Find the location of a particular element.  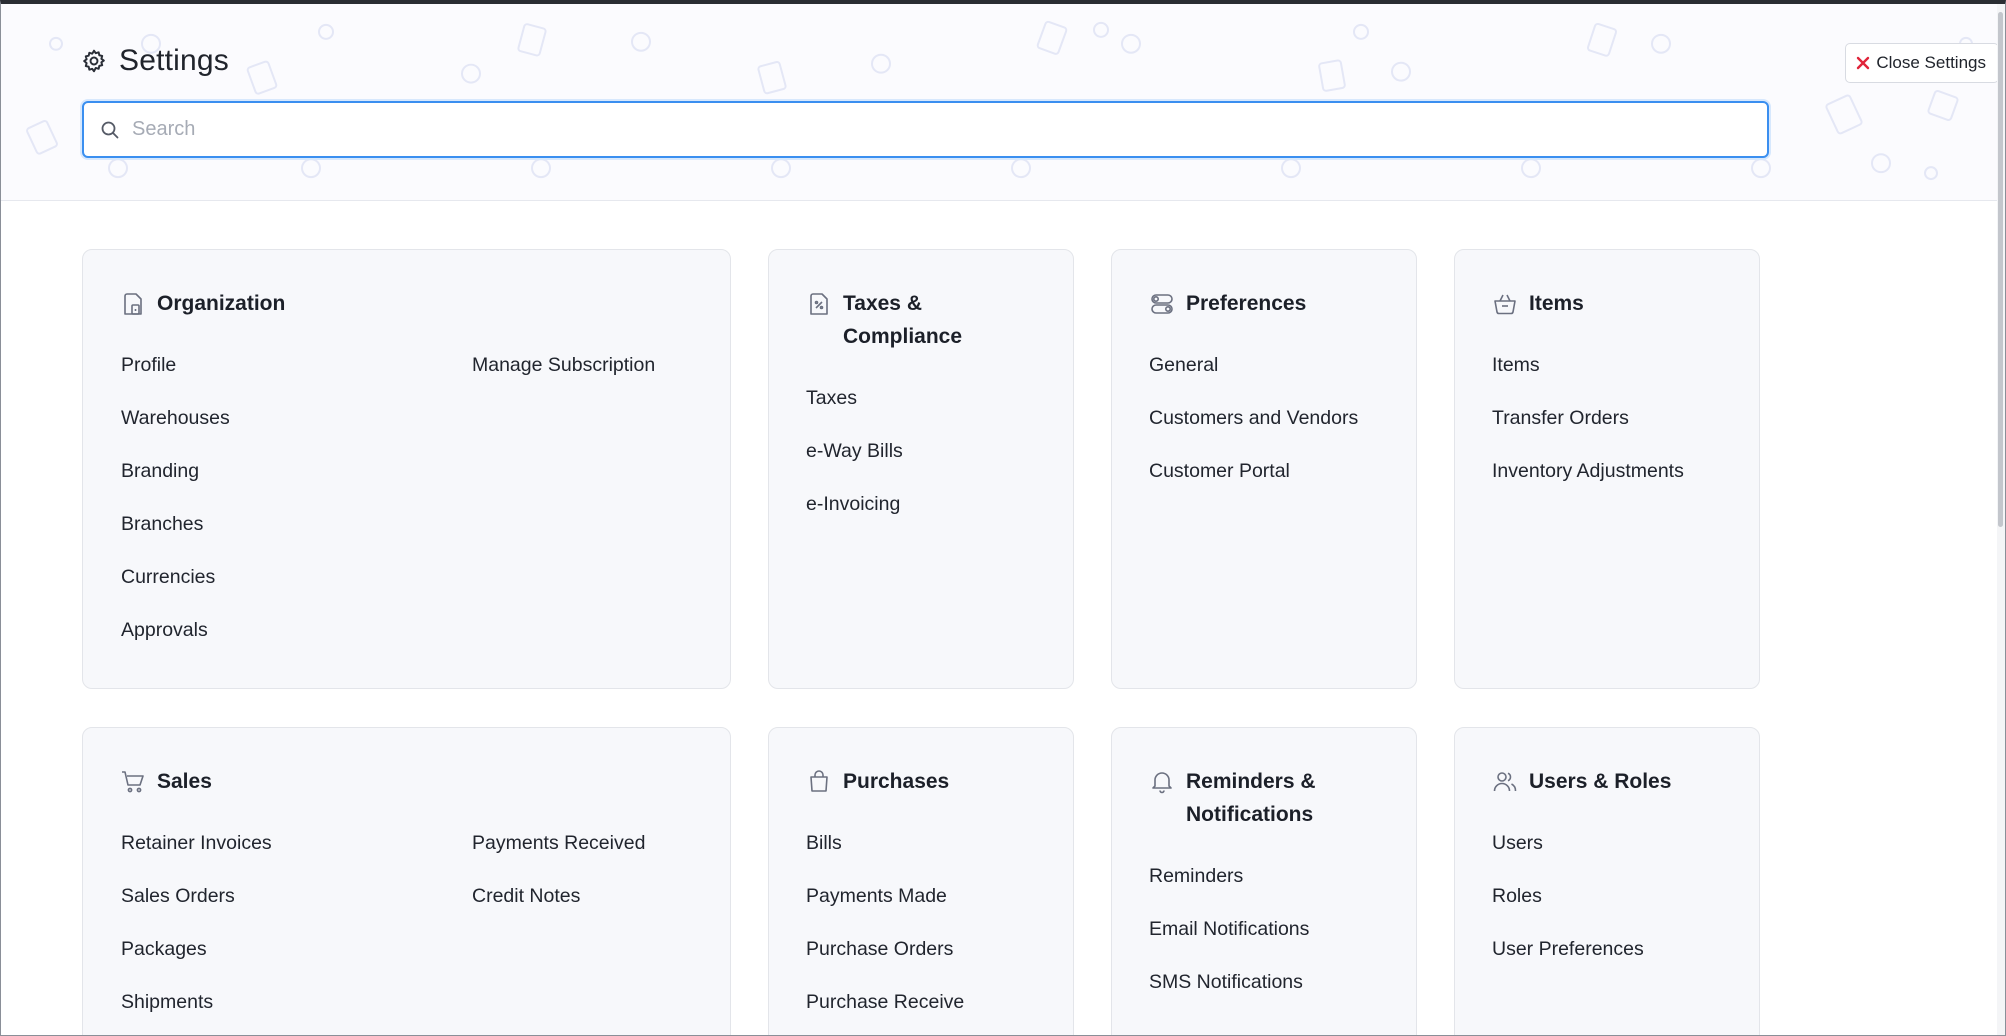

card-header: Organization is located at coordinates (202, 305).